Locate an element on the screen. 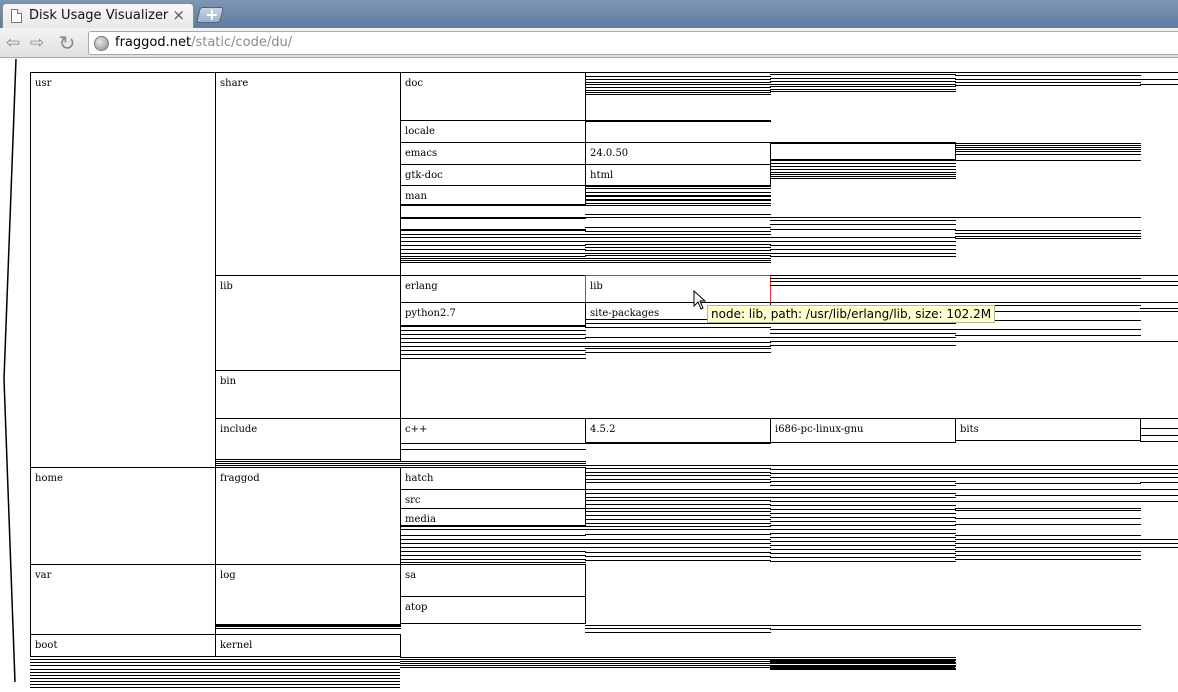 The image size is (1178, 692). tab-disk-usage-visualizer: Disk Usage Visualizer × is located at coordinates (98, 15).